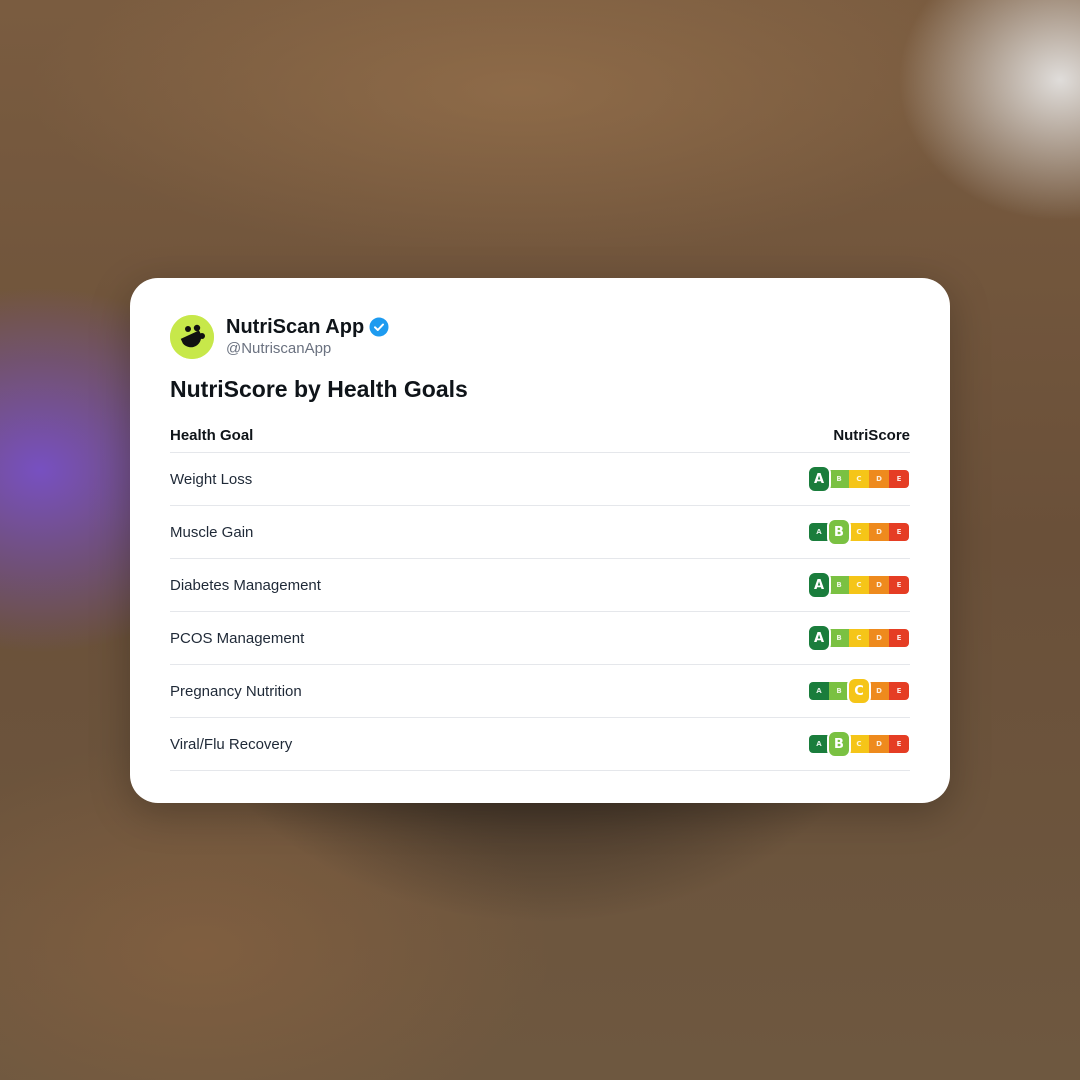  Describe the element at coordinates (212, 532) in the screenshot. I see `health-goal-label: Muscle Gain` at that location.